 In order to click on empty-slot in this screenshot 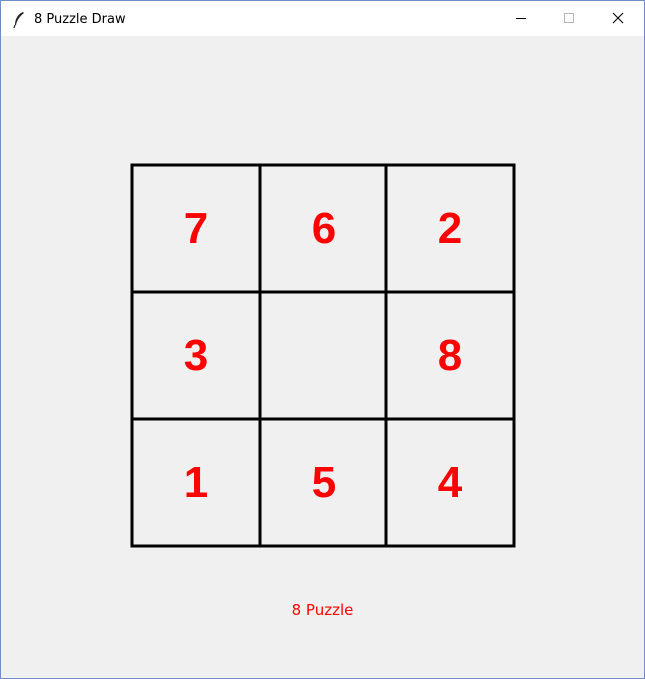, I will do `click(324, 356)`.